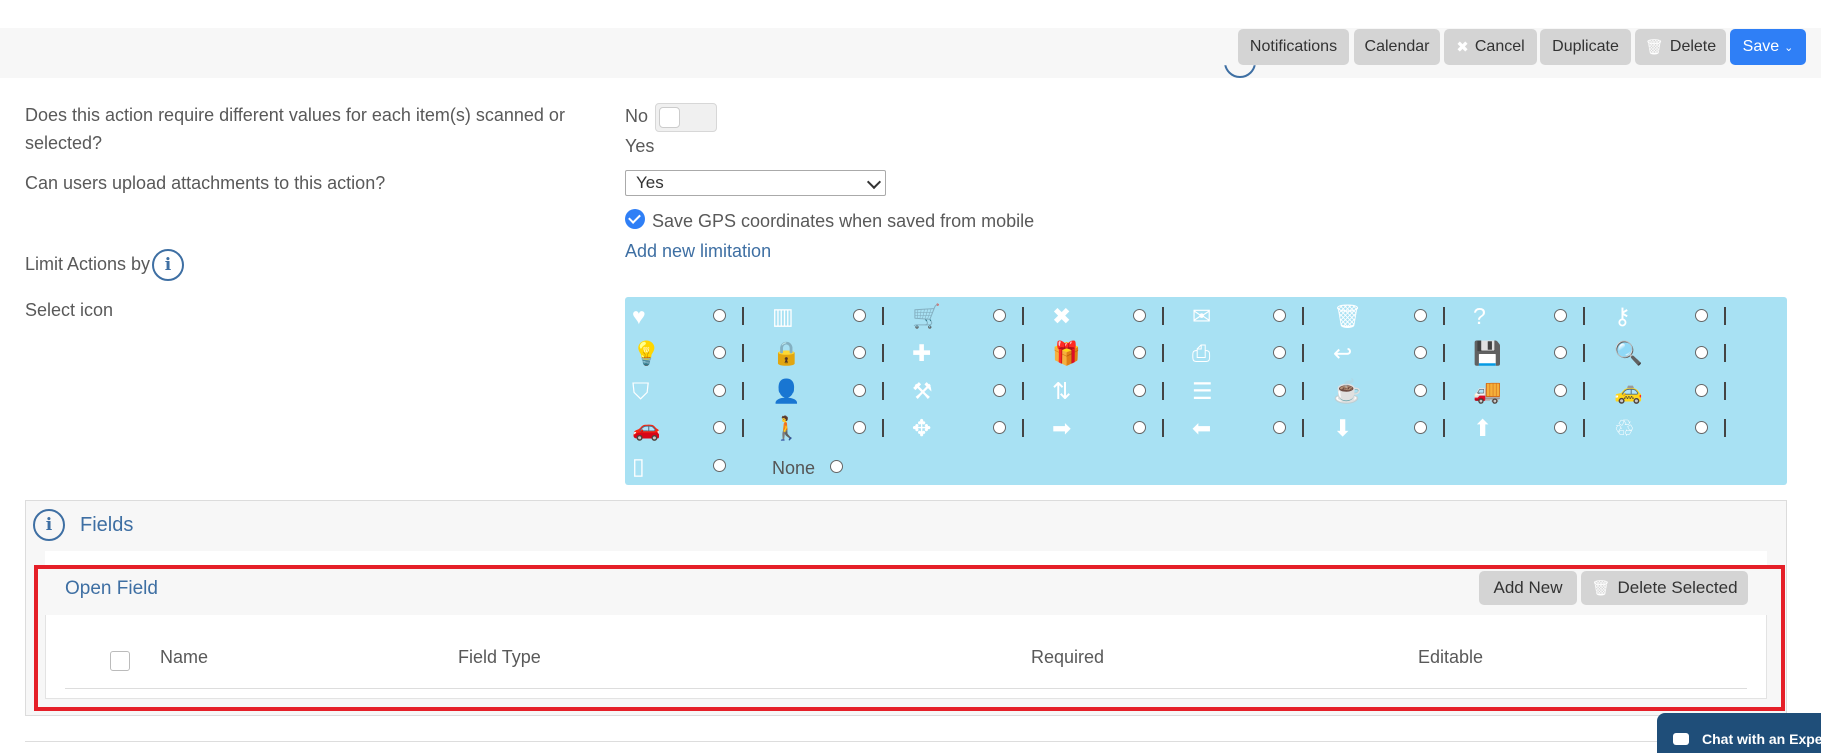 This screenshot has height=753, width=1821. What do you see at coordinates (833, 428) in the screenshot?
I see `icon-option: 🚶` at bounding box center [833, 428].